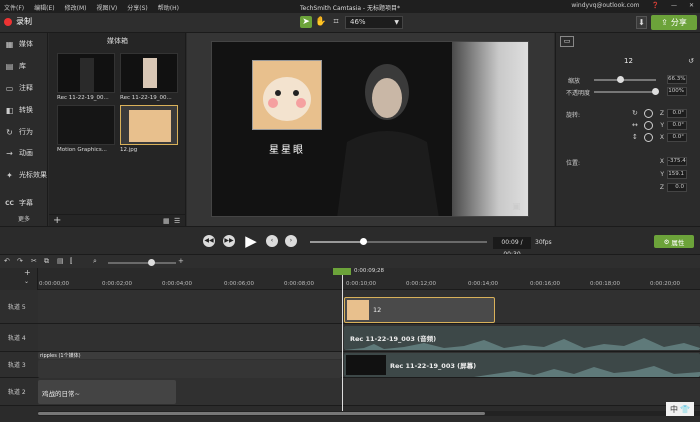 This screenshot has height=422, width=700. Describe the element at coordinates (24, 175) in the screenshot. I see `sidebar-item-cursor-effects: ✦ 光标效果` at that location.